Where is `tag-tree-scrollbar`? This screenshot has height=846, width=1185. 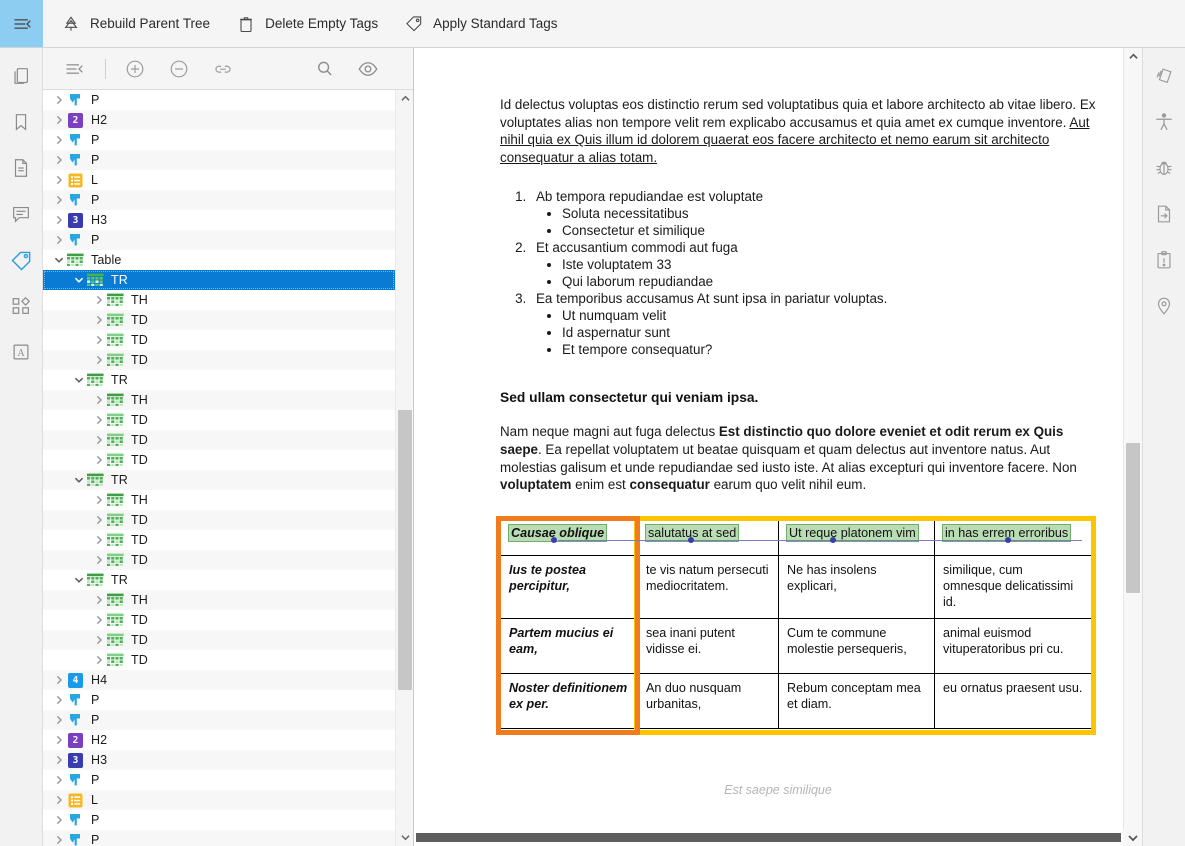 tag-tree-scrollbar is located at coordinates (404, 468).